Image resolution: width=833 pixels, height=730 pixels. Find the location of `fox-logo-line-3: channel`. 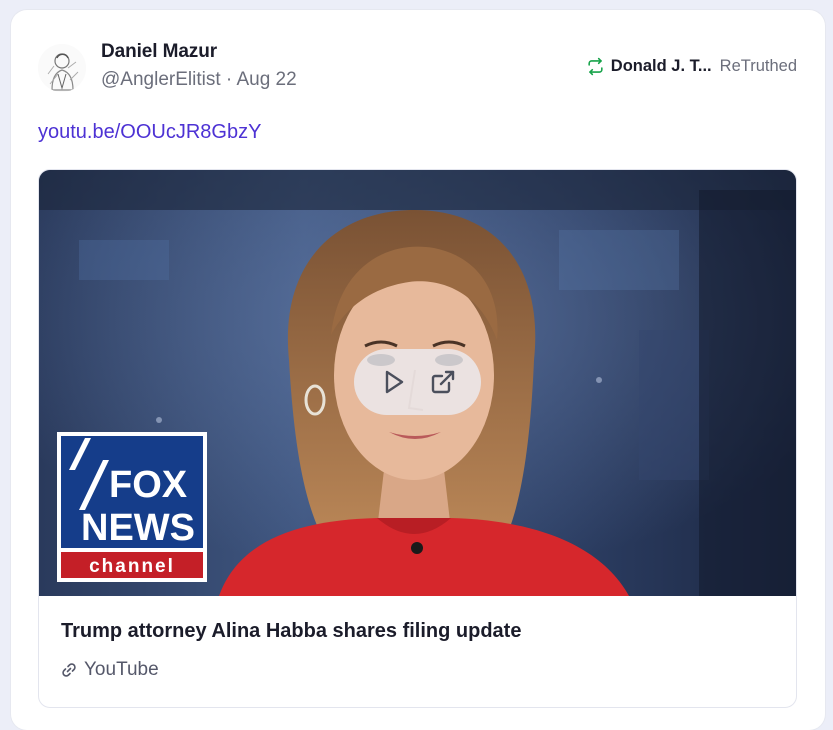

fox-logo-line-3: channel is located at coordinates (132, 566).